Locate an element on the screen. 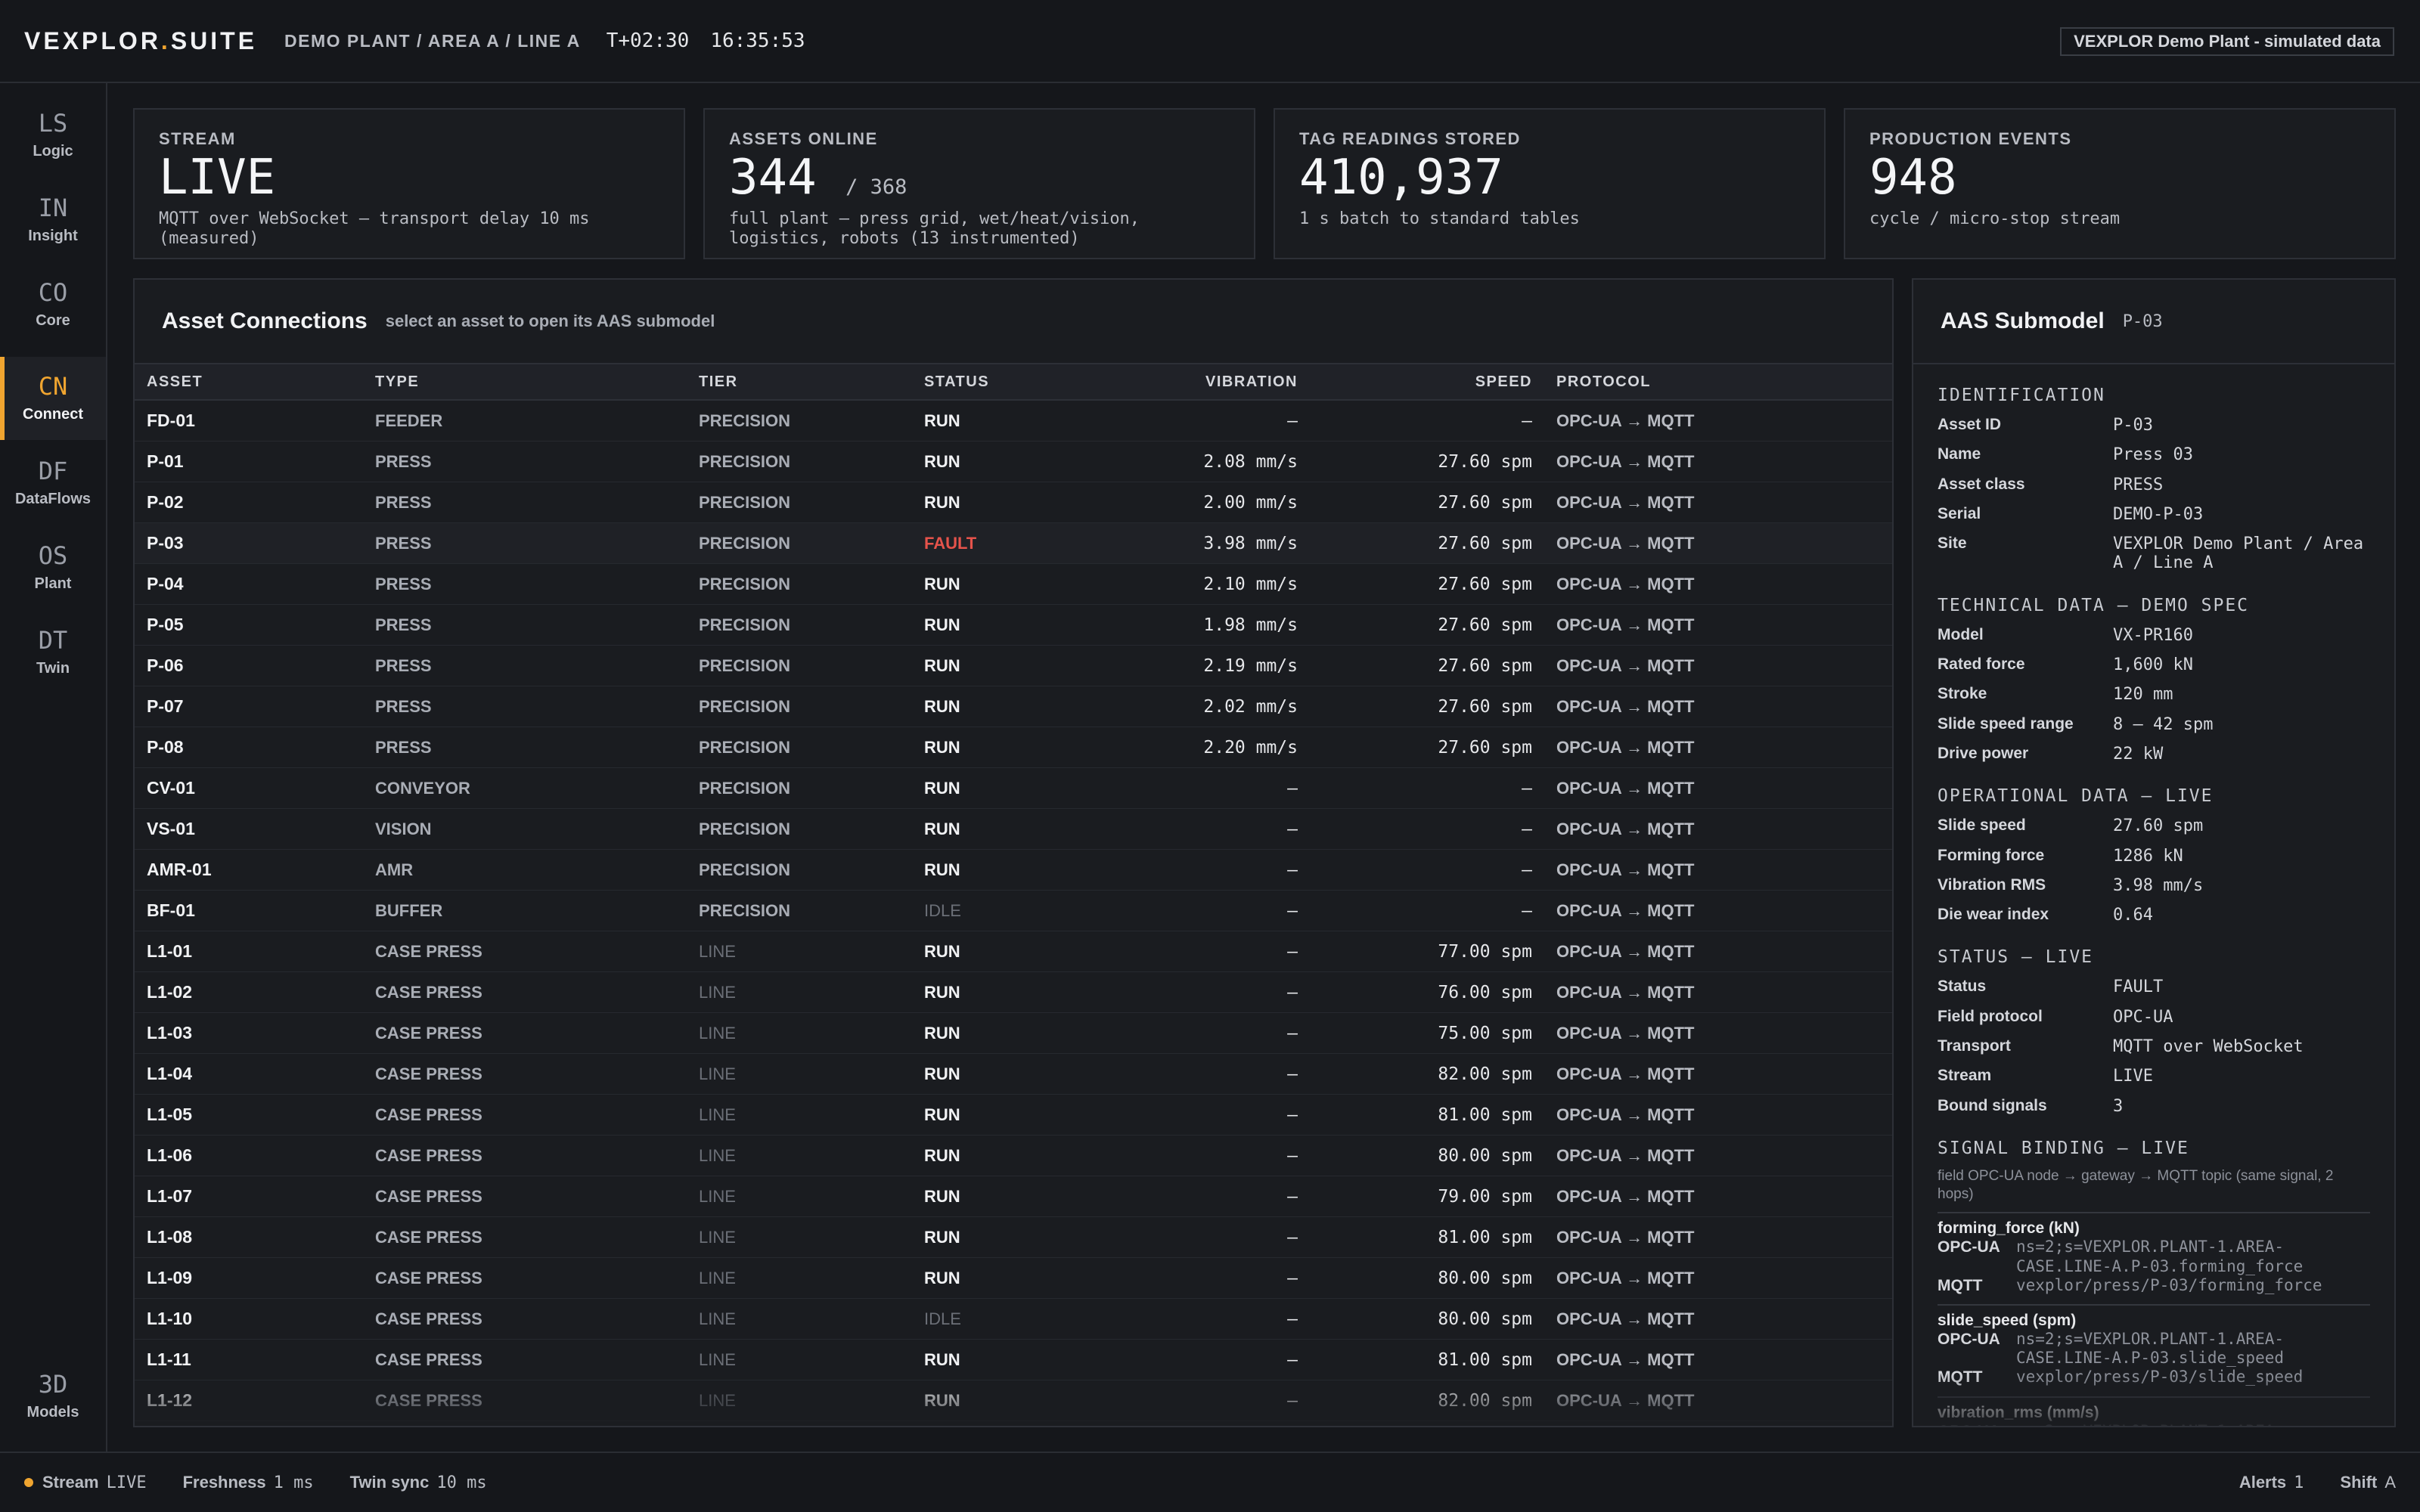 The width and height of the screenshot is (2420, 1512). sidebar-item-logic: LS Logic is located at coordinates (53, 135).